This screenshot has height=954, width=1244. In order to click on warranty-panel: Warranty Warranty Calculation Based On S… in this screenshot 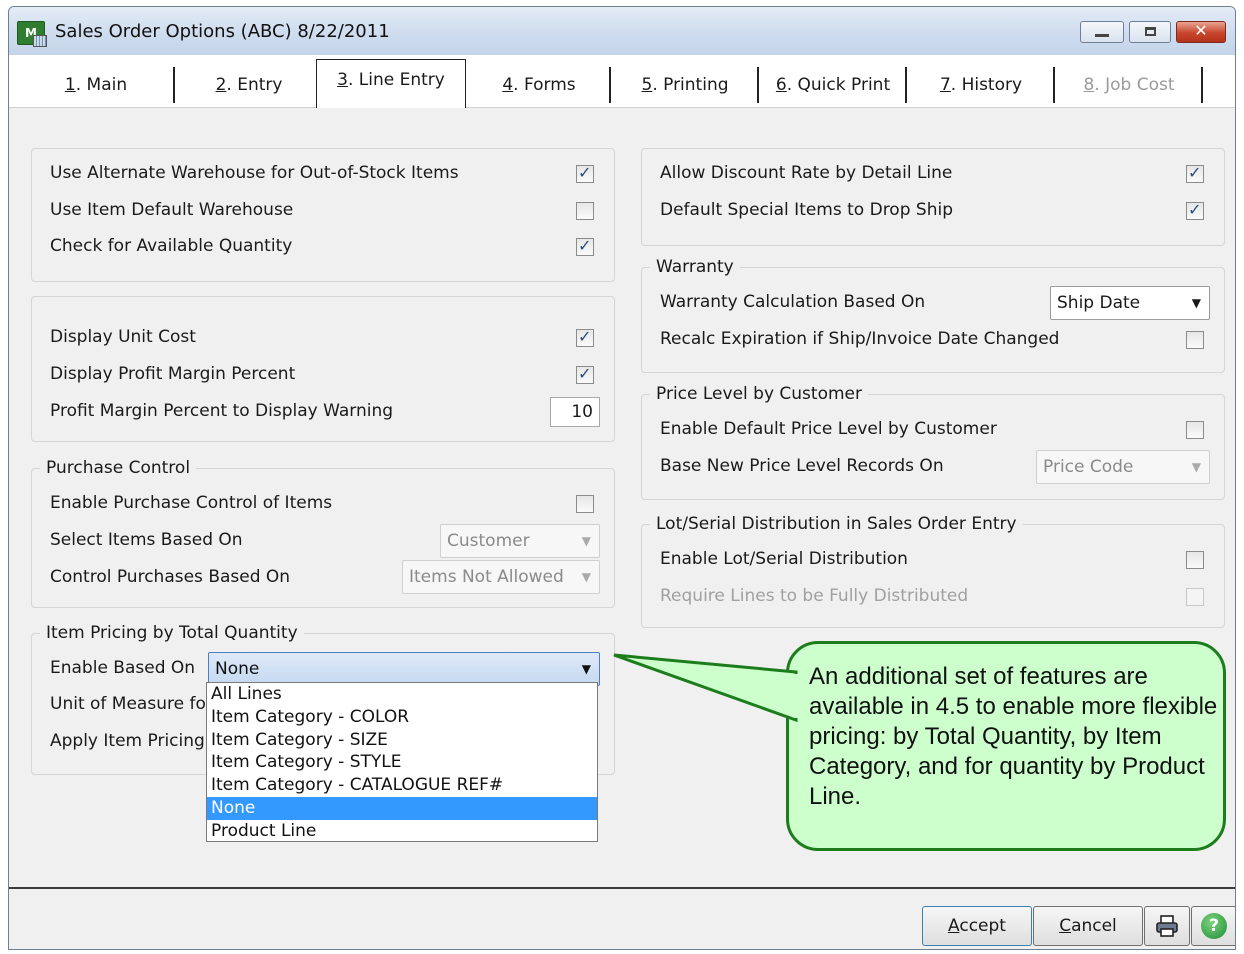, I will do `click(933, 315)`.